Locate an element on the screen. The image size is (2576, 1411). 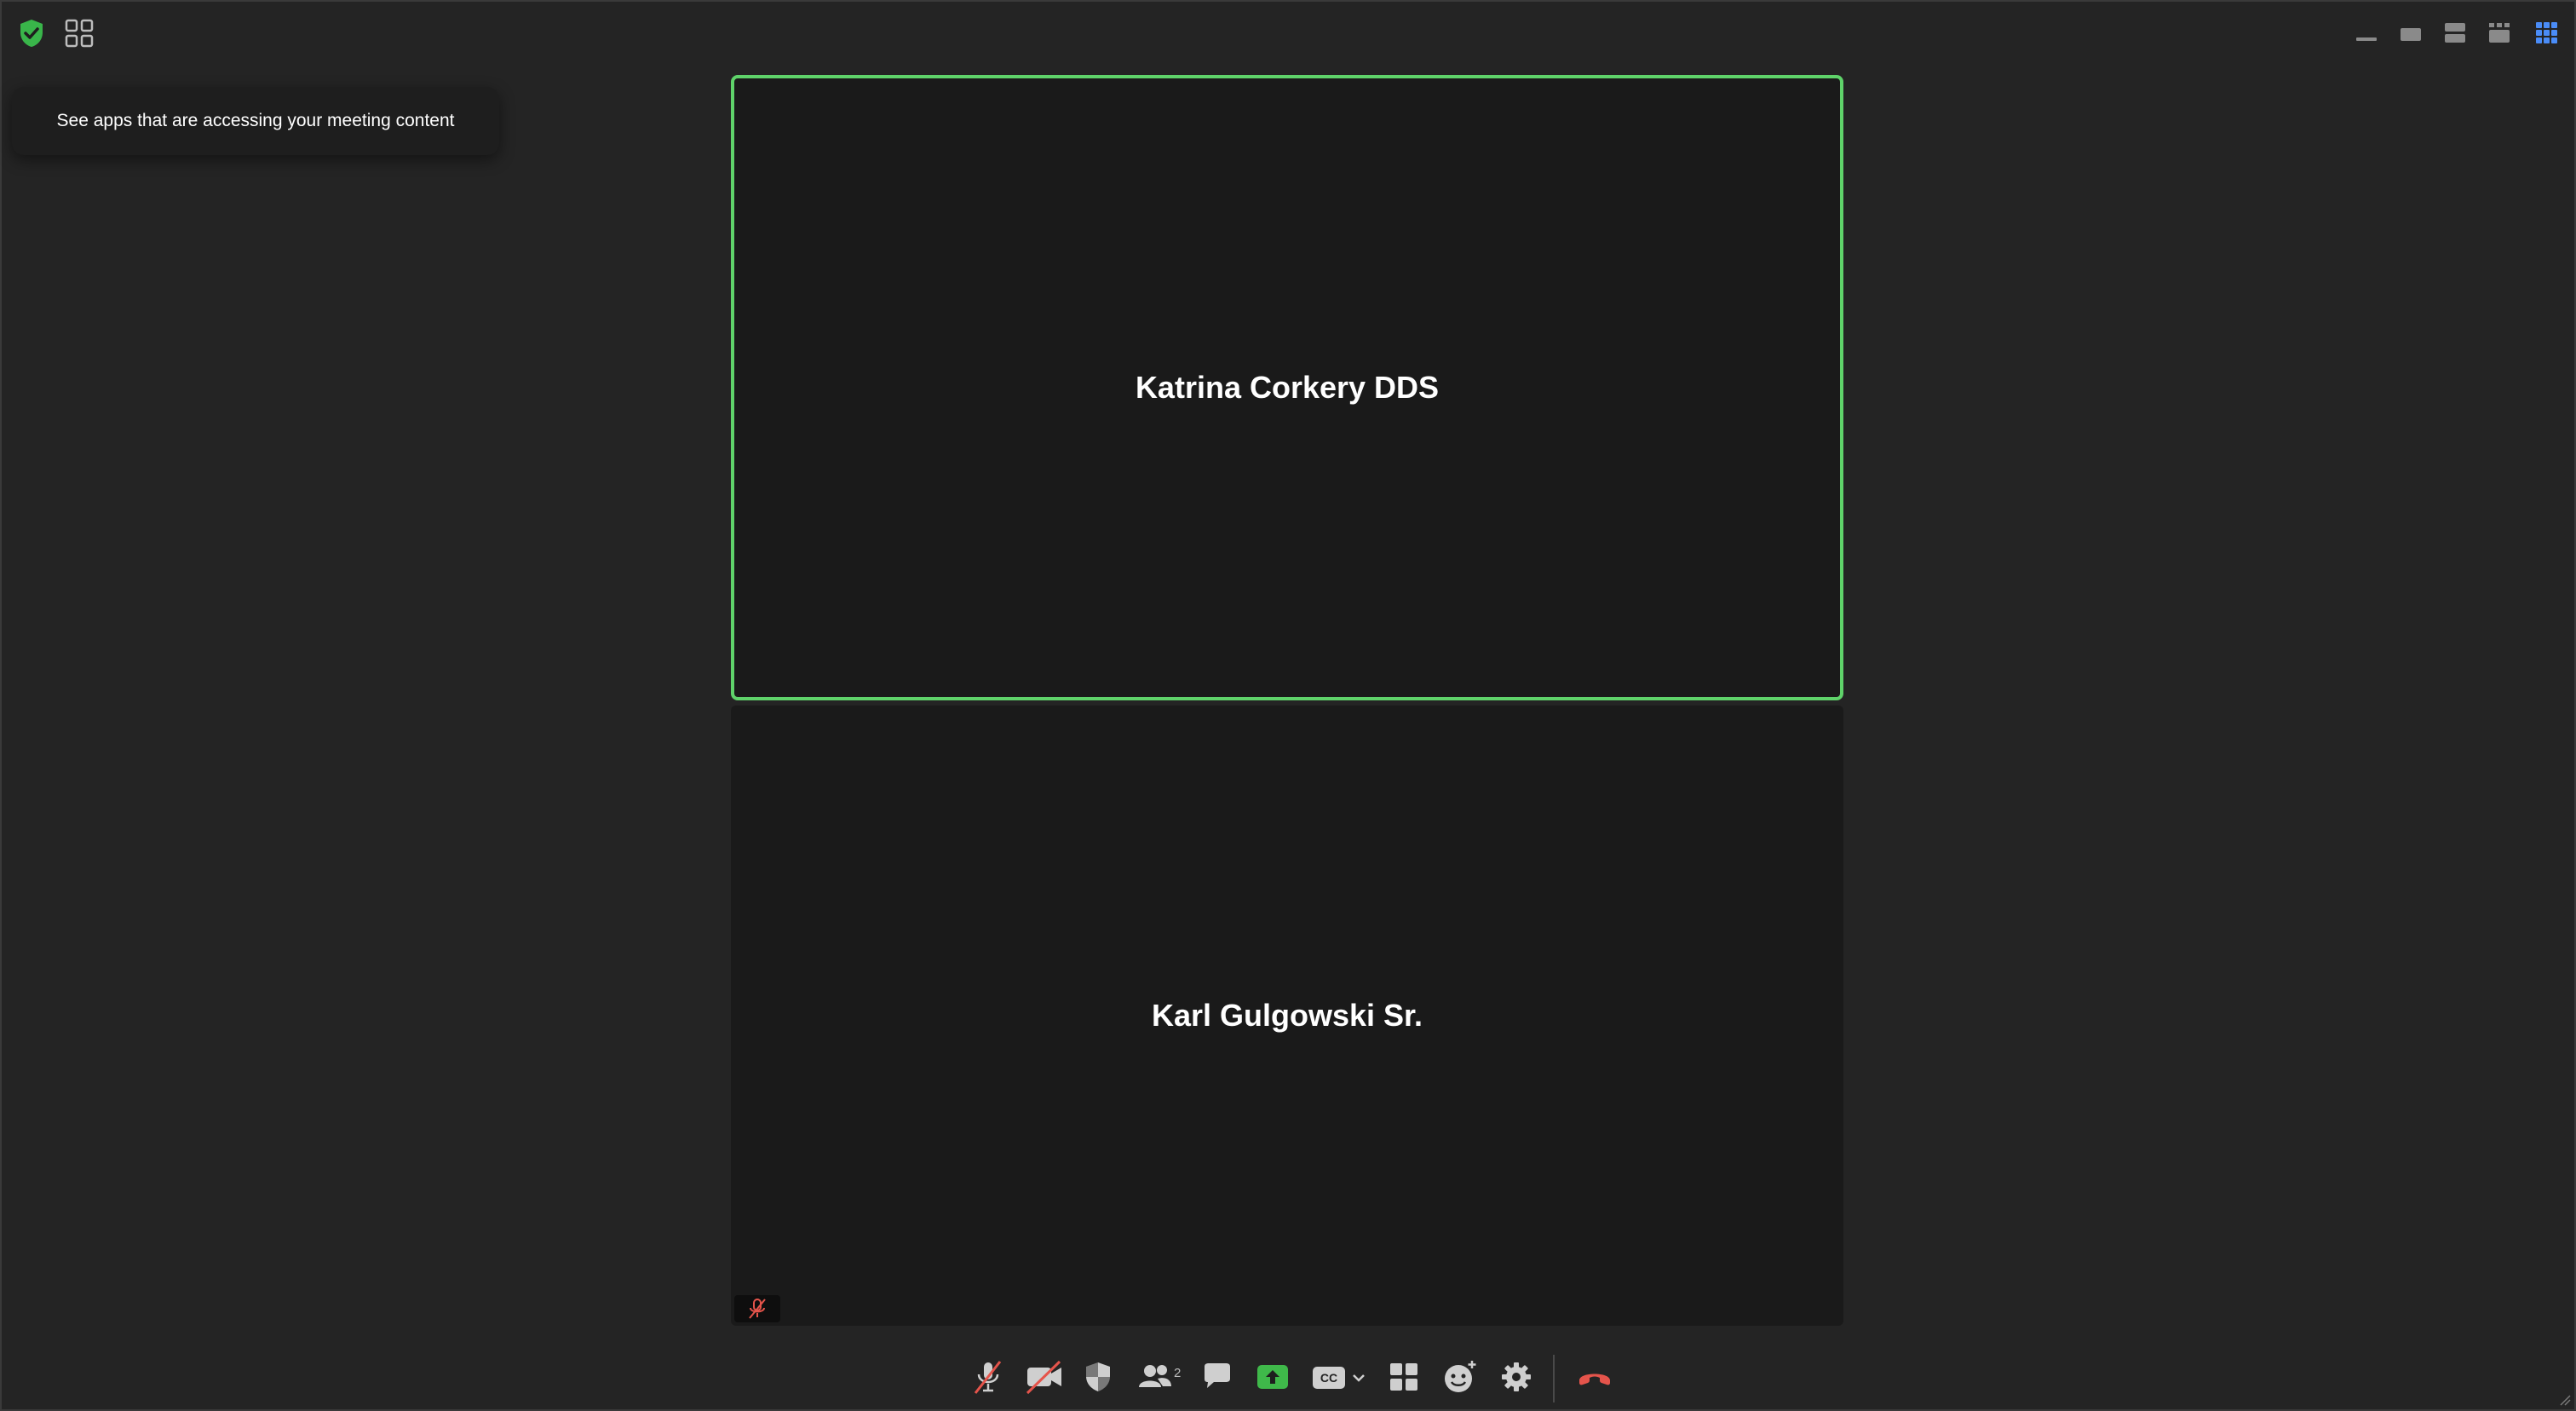
reactions-button is located at coordinates (1461, 1376).